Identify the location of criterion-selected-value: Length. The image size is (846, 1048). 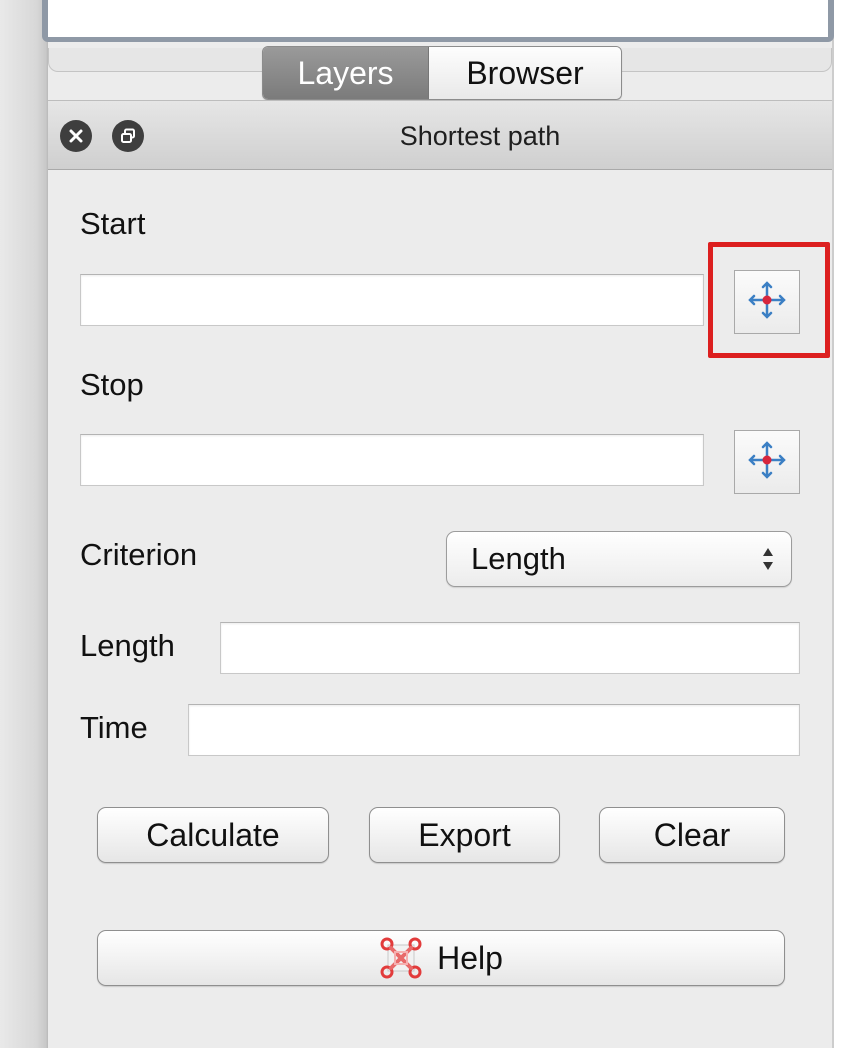
(518, 558).